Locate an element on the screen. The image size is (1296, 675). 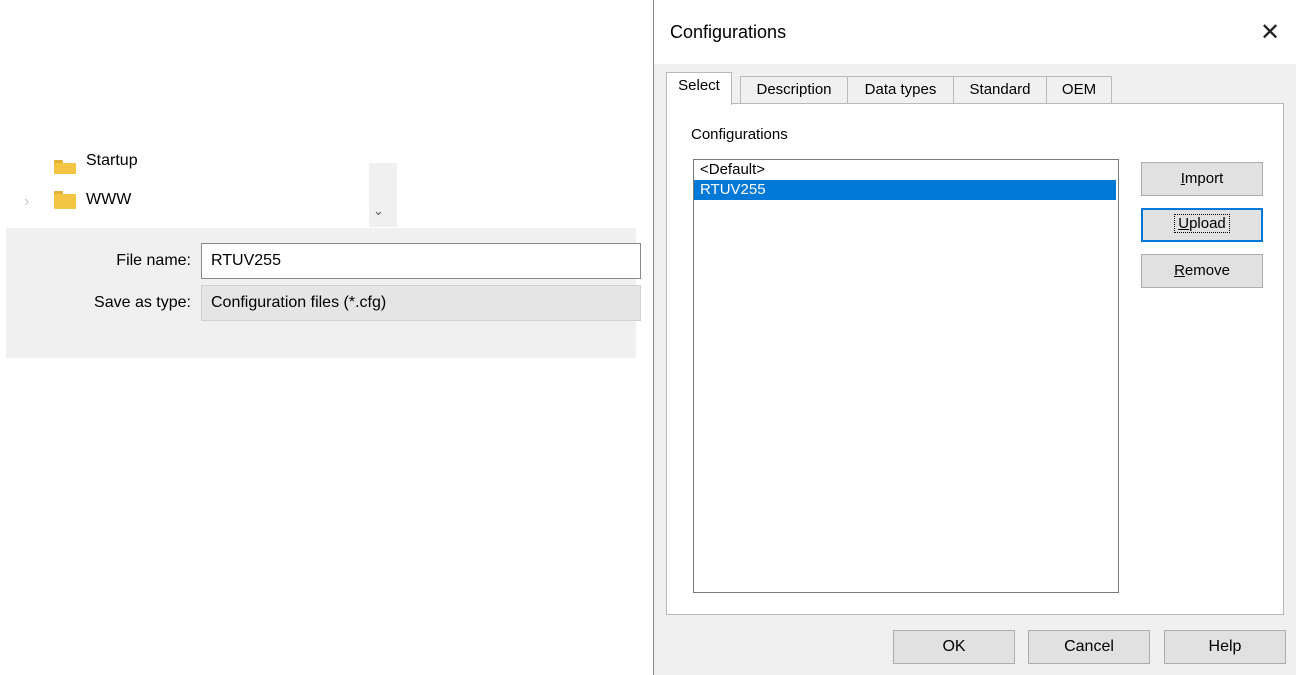
close-button: ✕ is located at coordinates (1270, 32).